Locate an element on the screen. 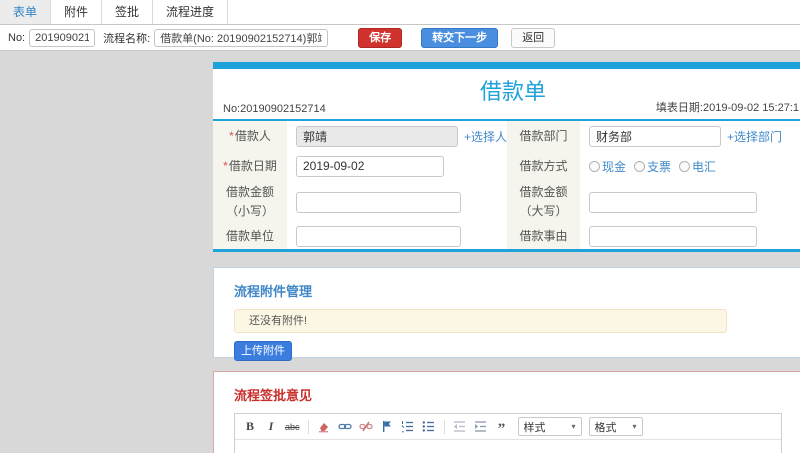  borrower-cell: +选择人员 is located at coordinates (403, 136).